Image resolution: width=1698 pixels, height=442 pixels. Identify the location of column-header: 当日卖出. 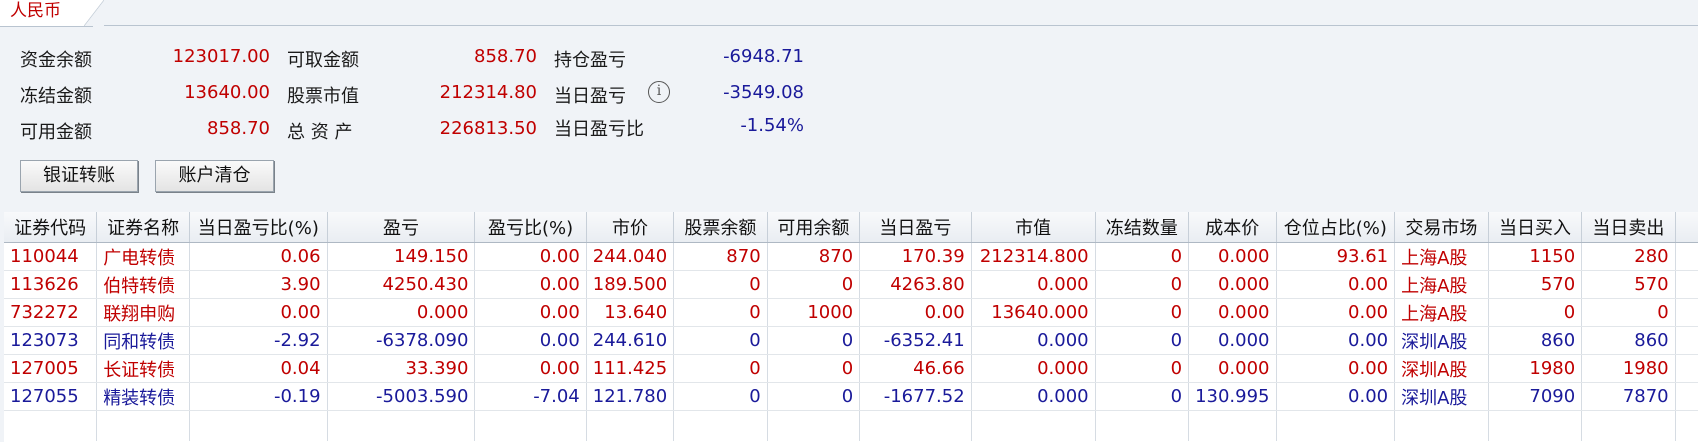
(1628, 227).